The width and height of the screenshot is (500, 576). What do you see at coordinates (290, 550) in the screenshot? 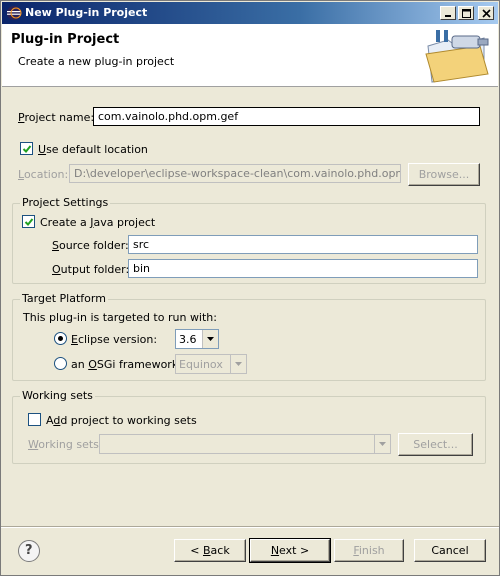
I see `next-button: Next >` at bounding box center [290, 550].